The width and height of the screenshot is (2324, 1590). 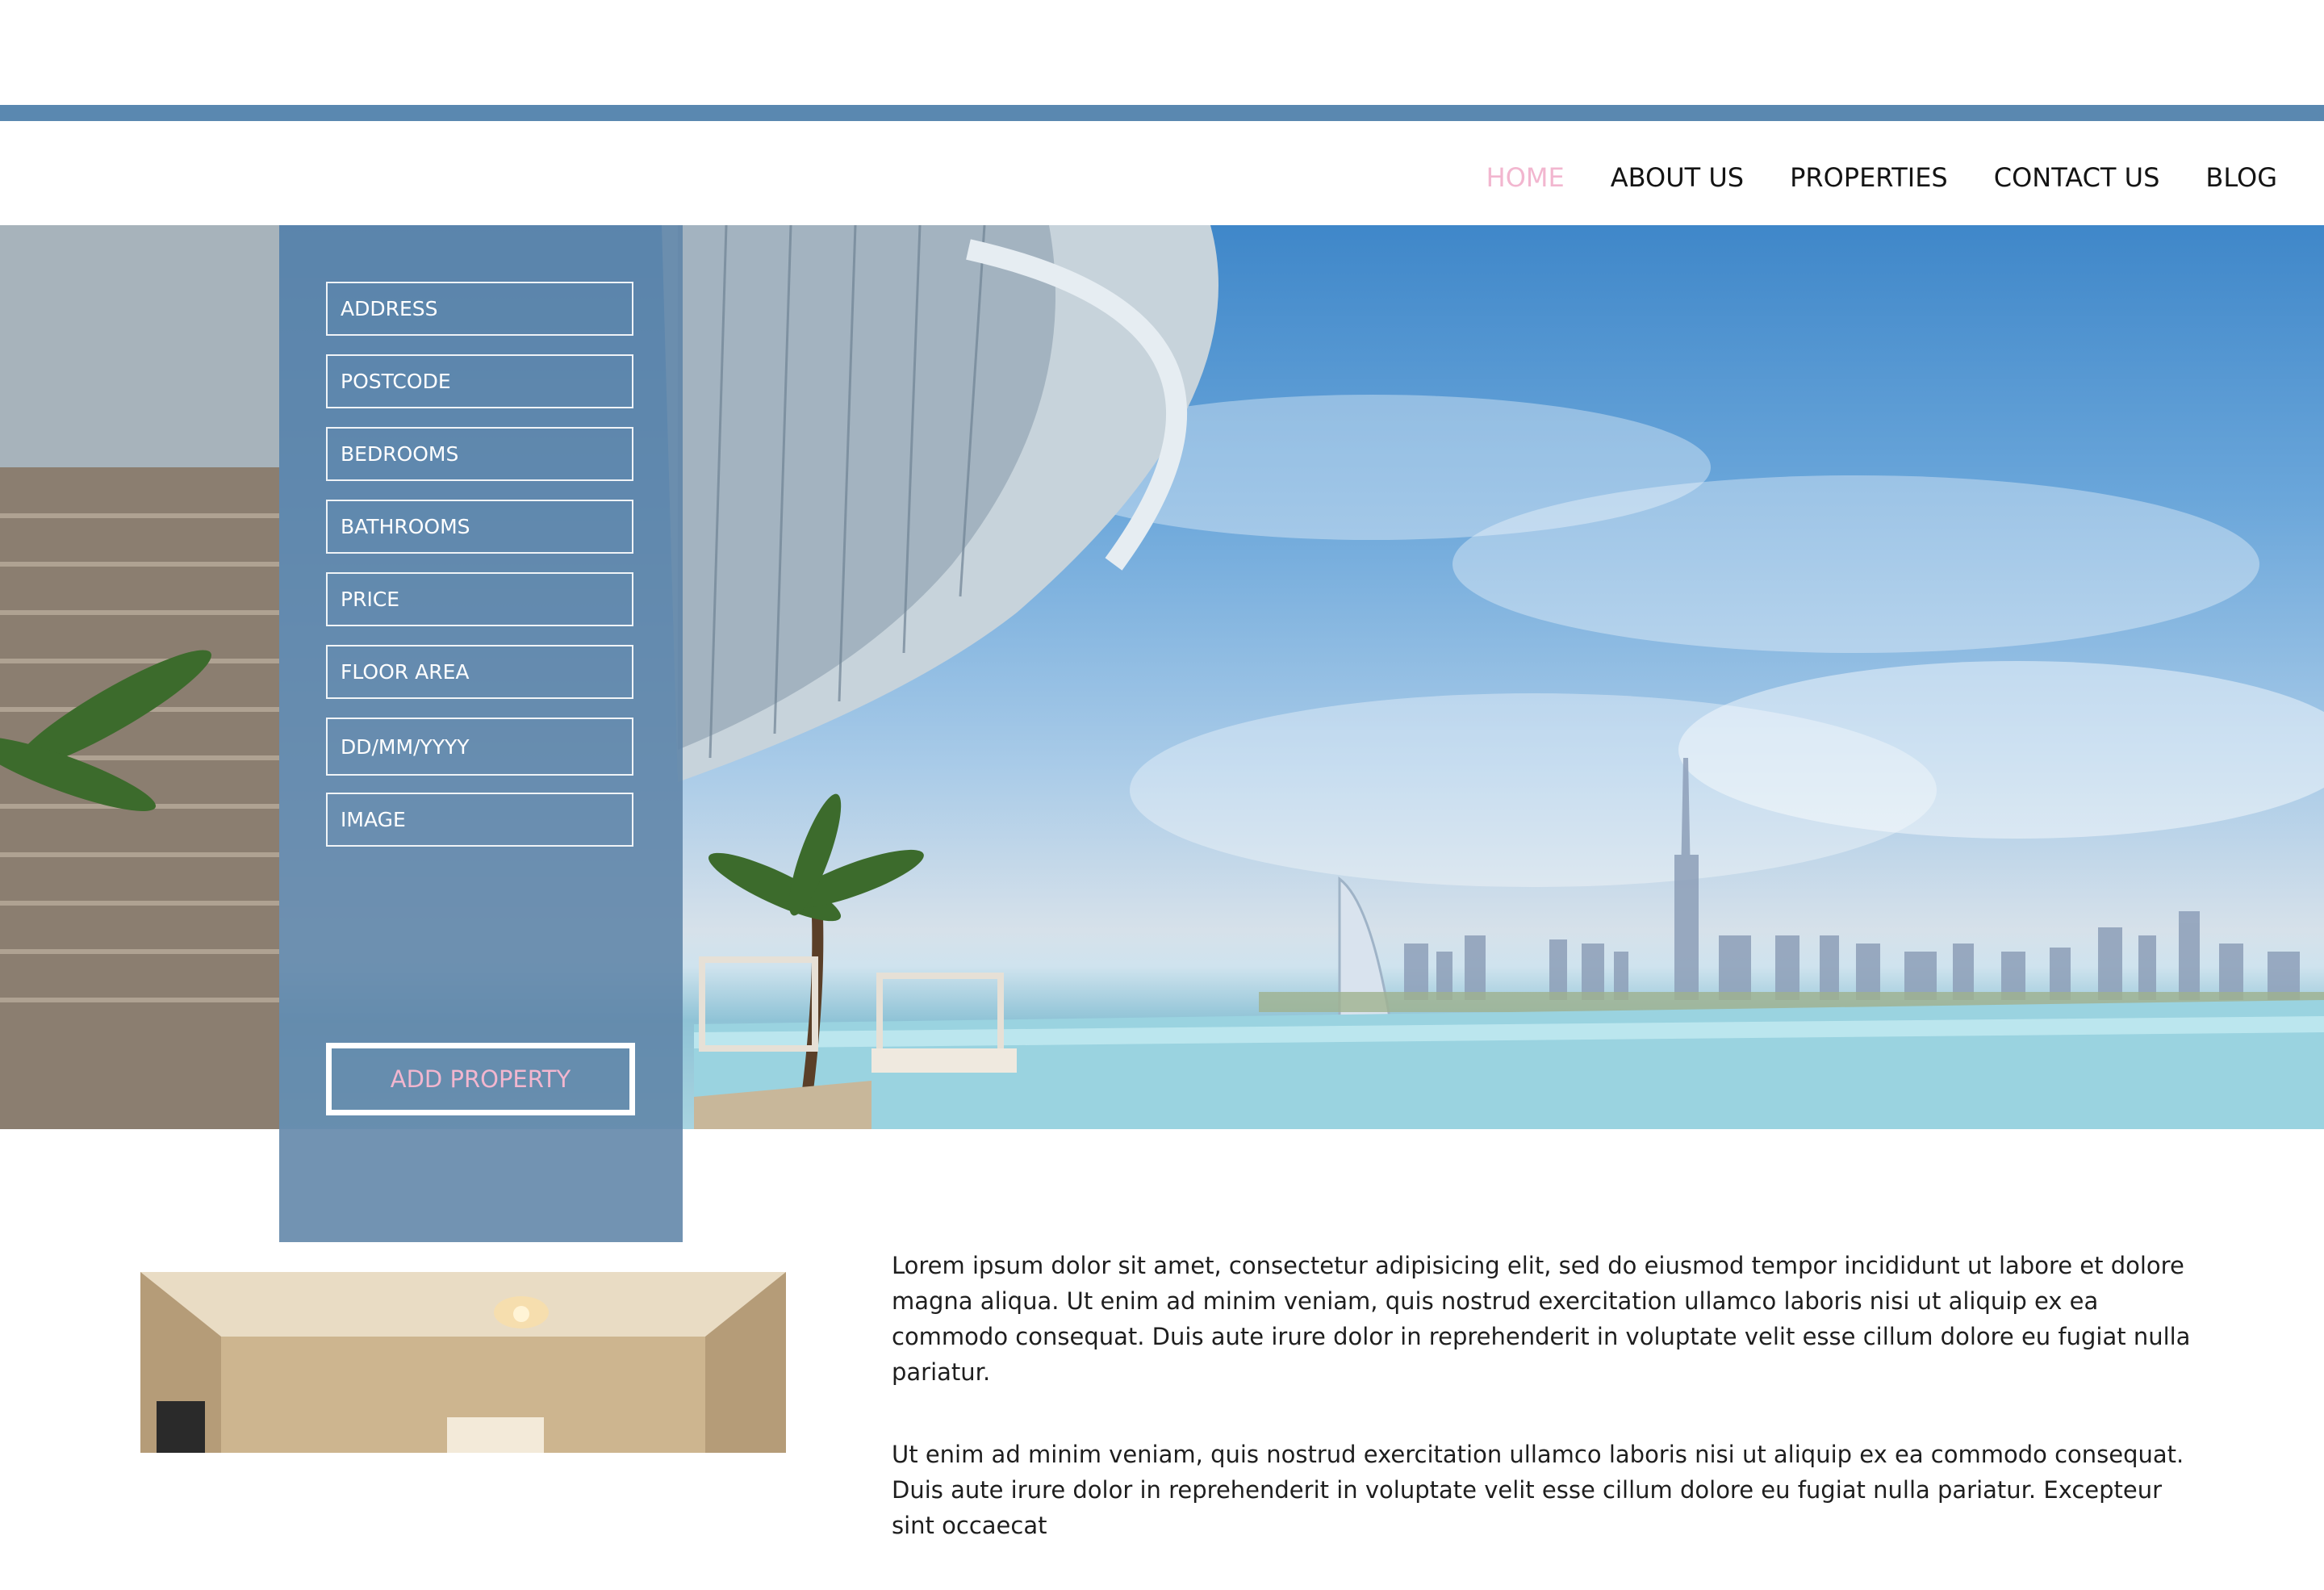 What do you see at coordinates (479, 820) in the screenshot?
I see `image-field` at bounding box center [479, 820].